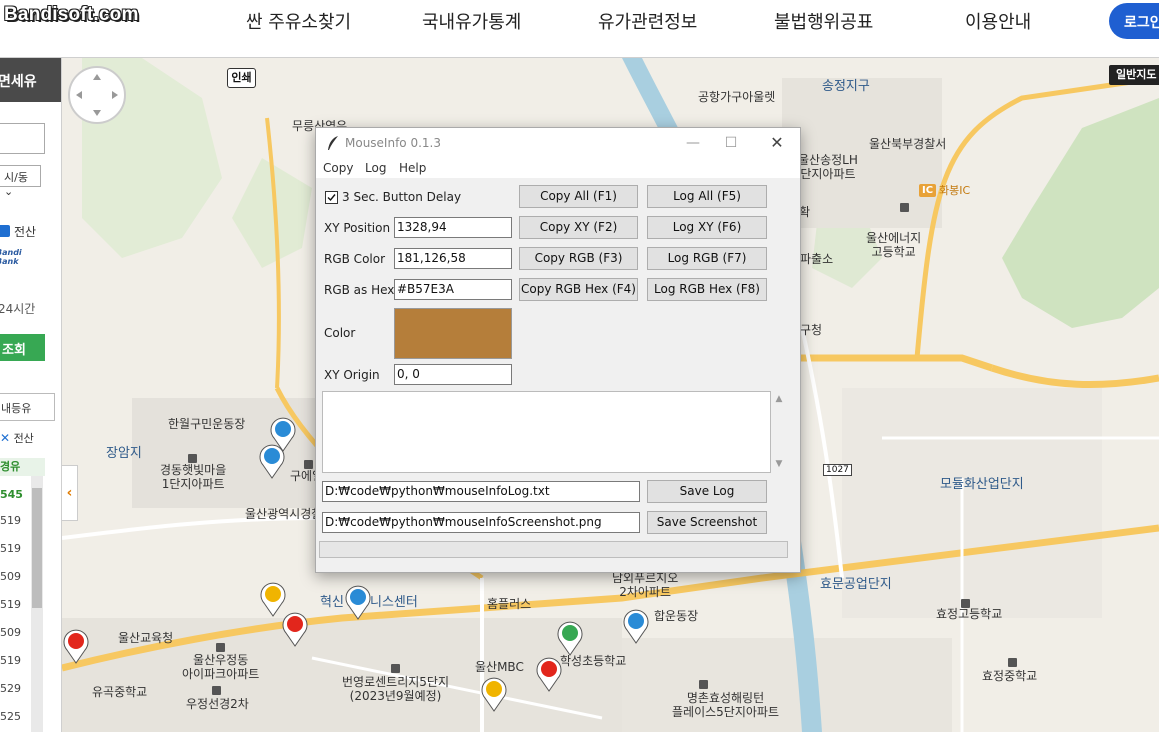 This screenshot has width=1159, height=732. I want to click on scroll-thumb, so click(37, 548).